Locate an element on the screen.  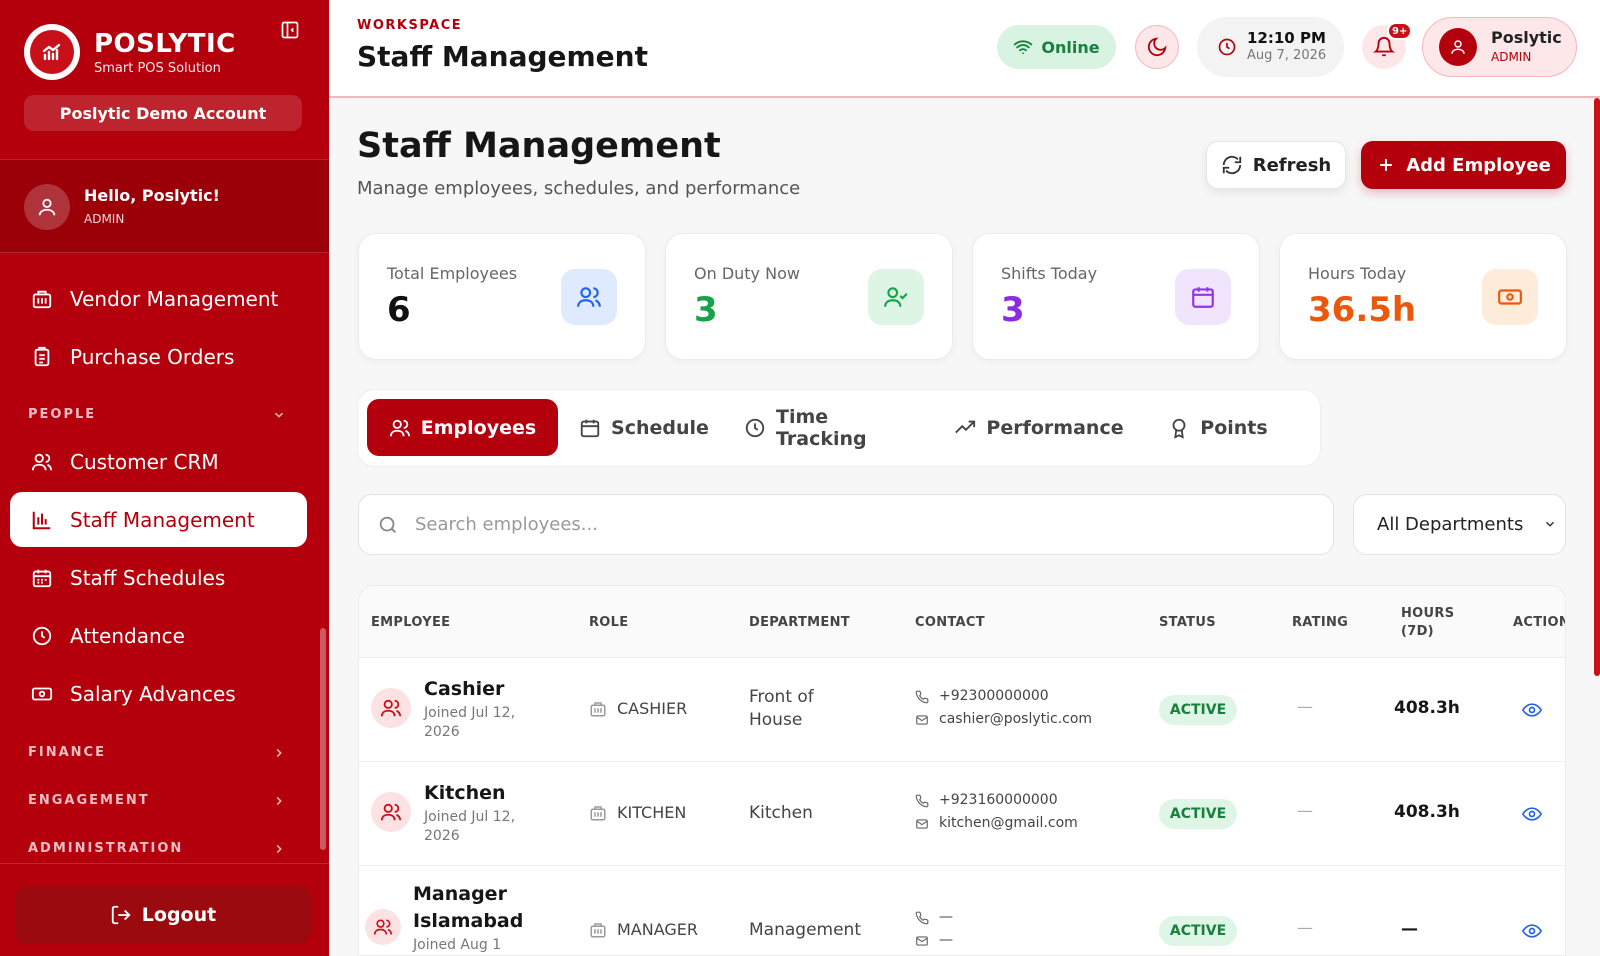
section-finance: FINANCE is located at coordinates (157, 752).